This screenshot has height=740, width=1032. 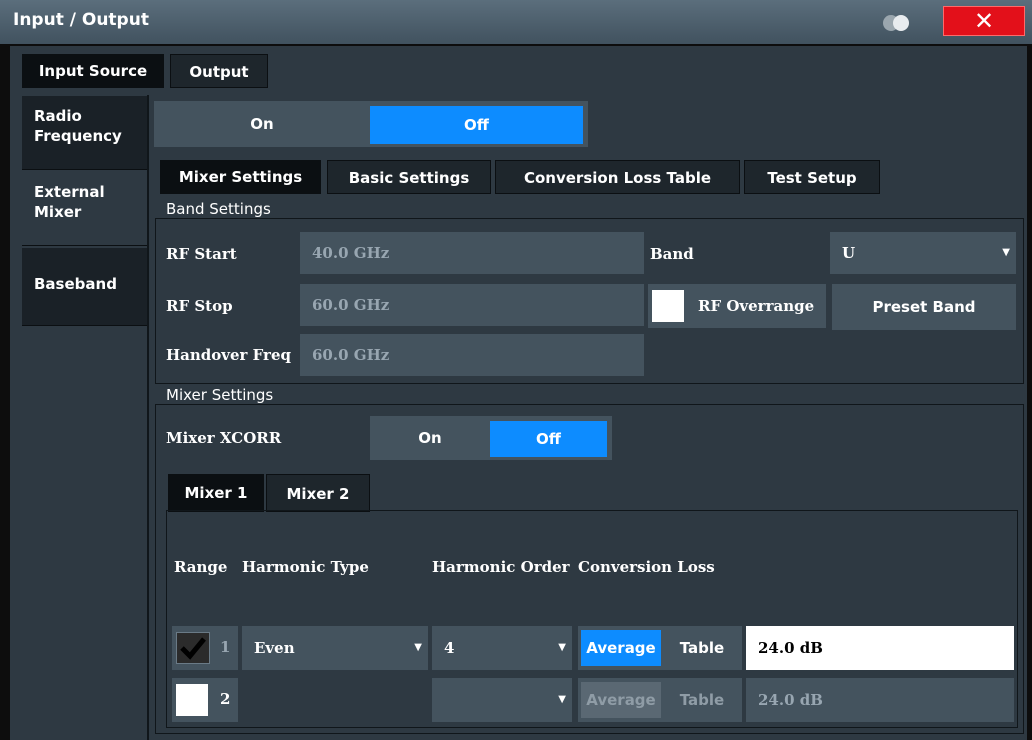 I want to click on side-tab-external-mixer: External Mixer, so click(x=85, y=209).